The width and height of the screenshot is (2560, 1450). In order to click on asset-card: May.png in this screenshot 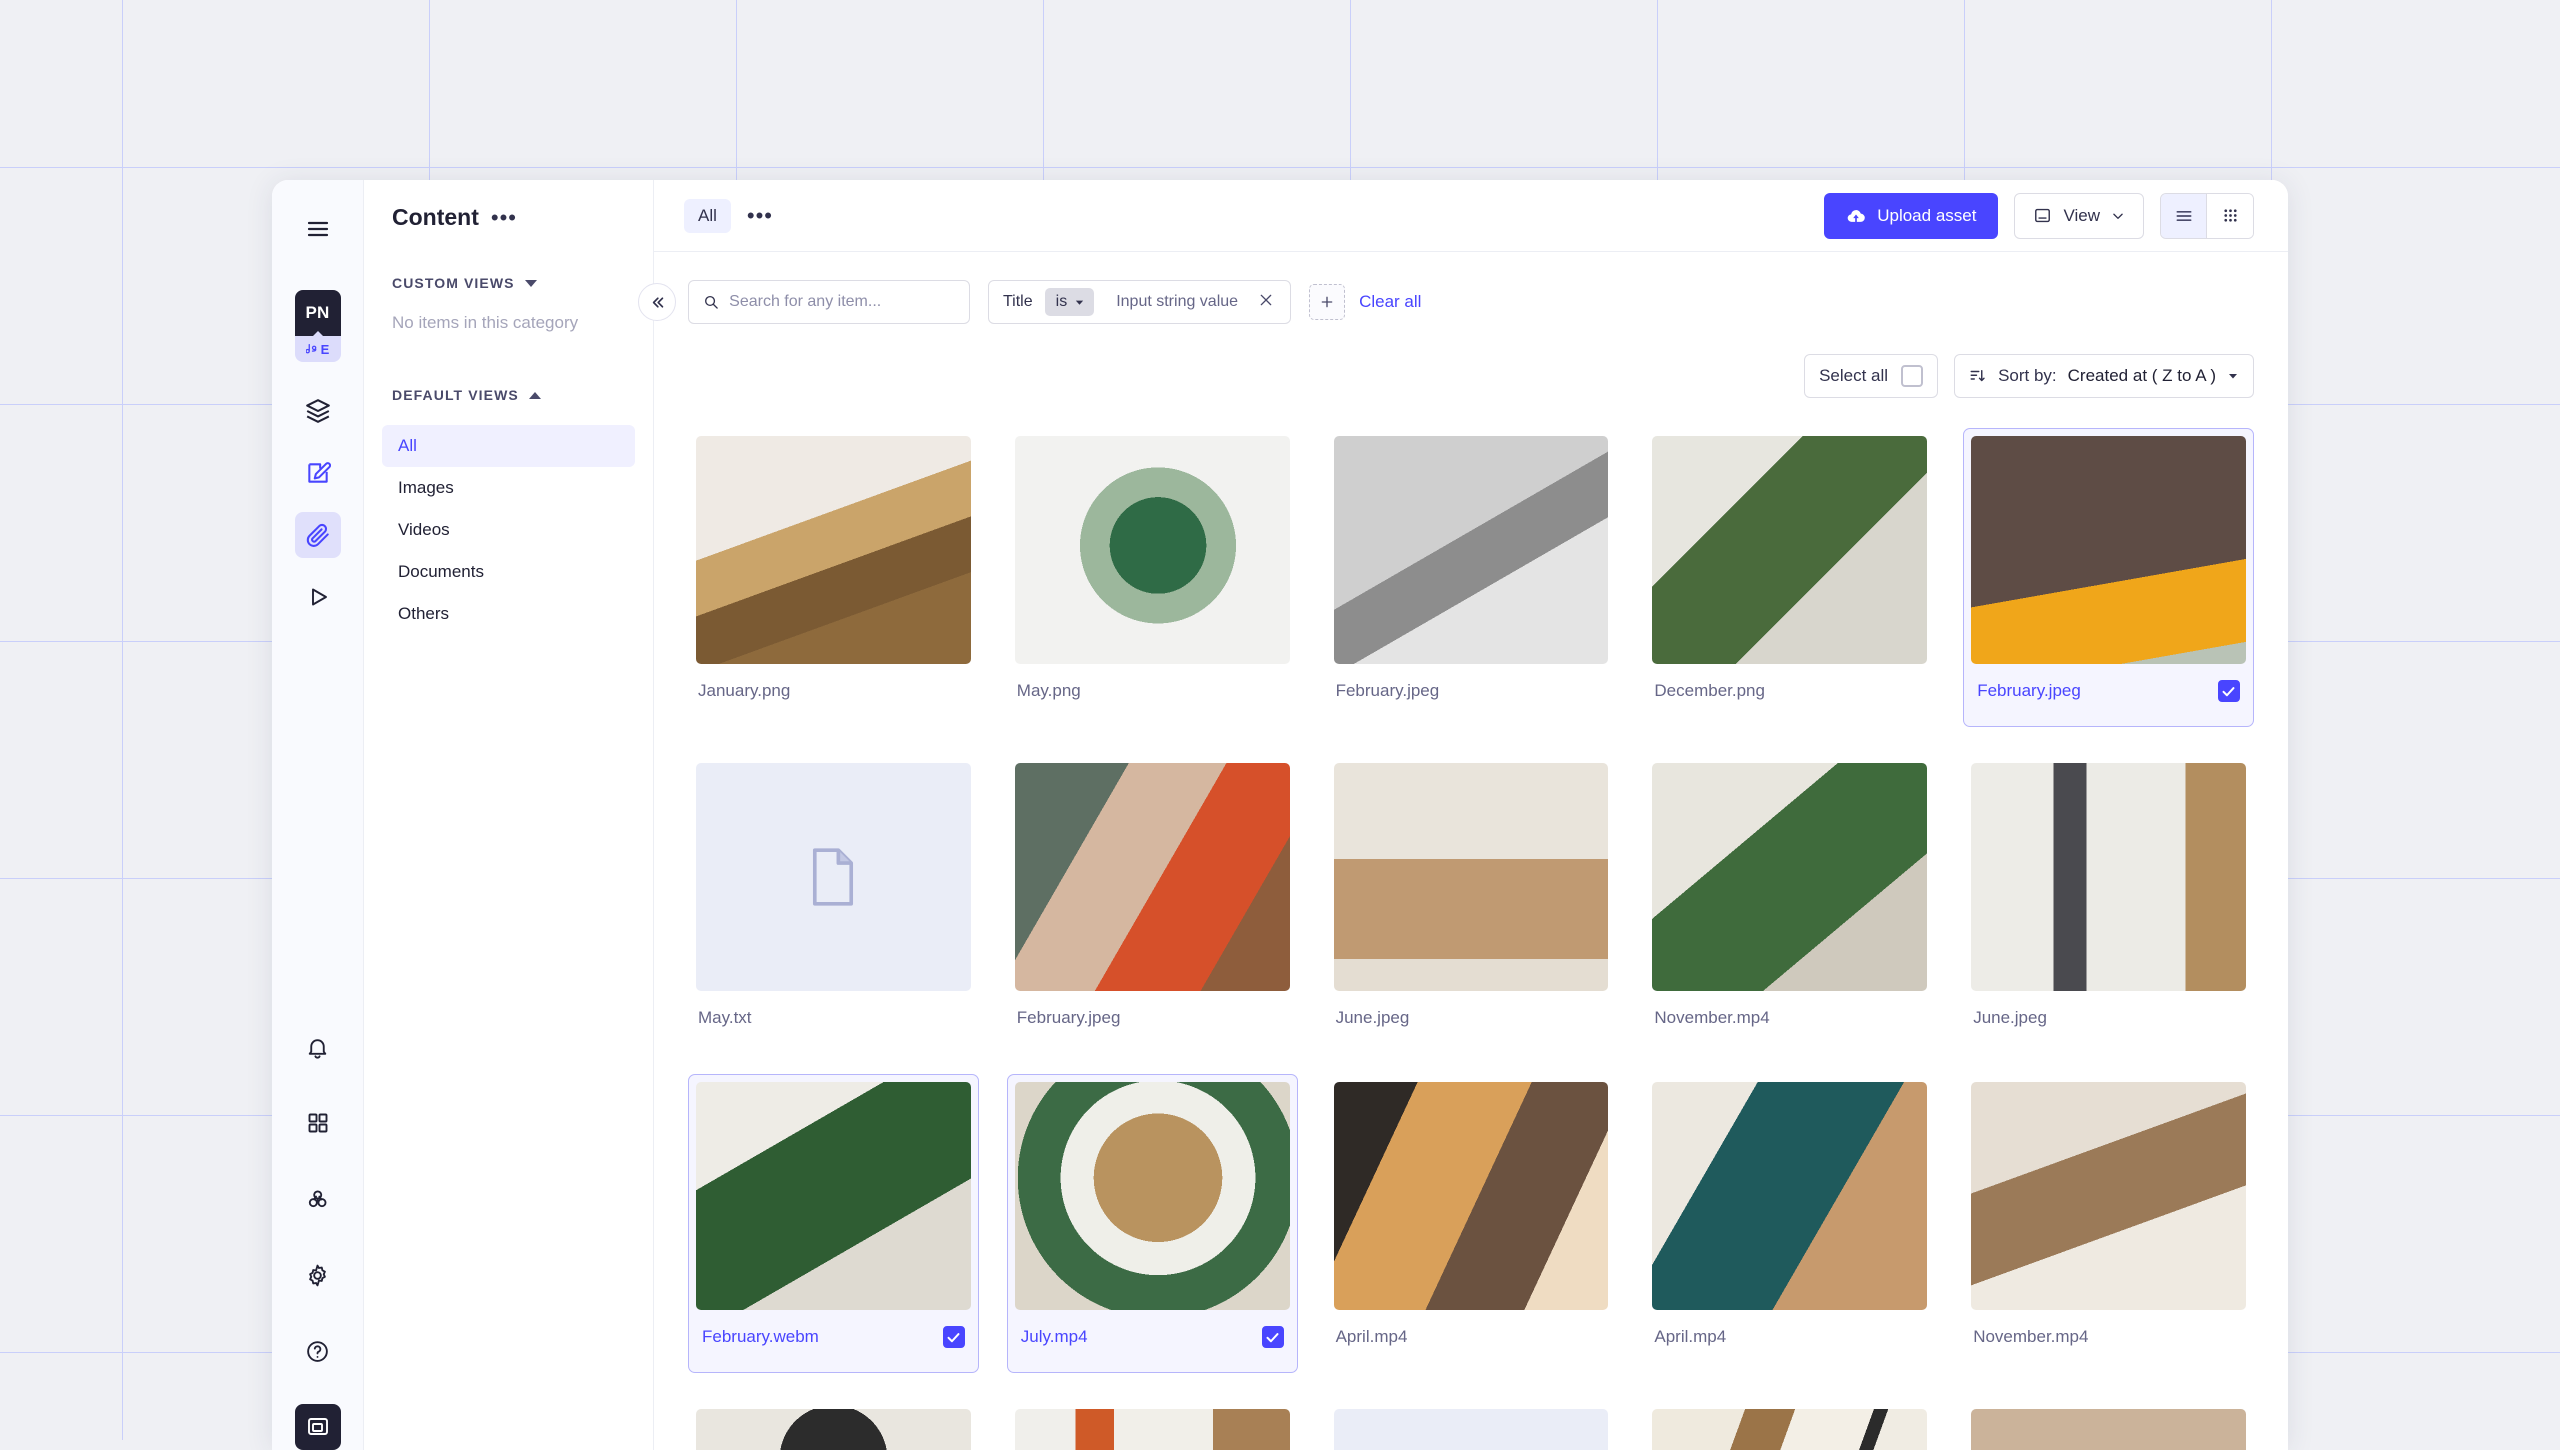, I will do `click(1152, 577)`.